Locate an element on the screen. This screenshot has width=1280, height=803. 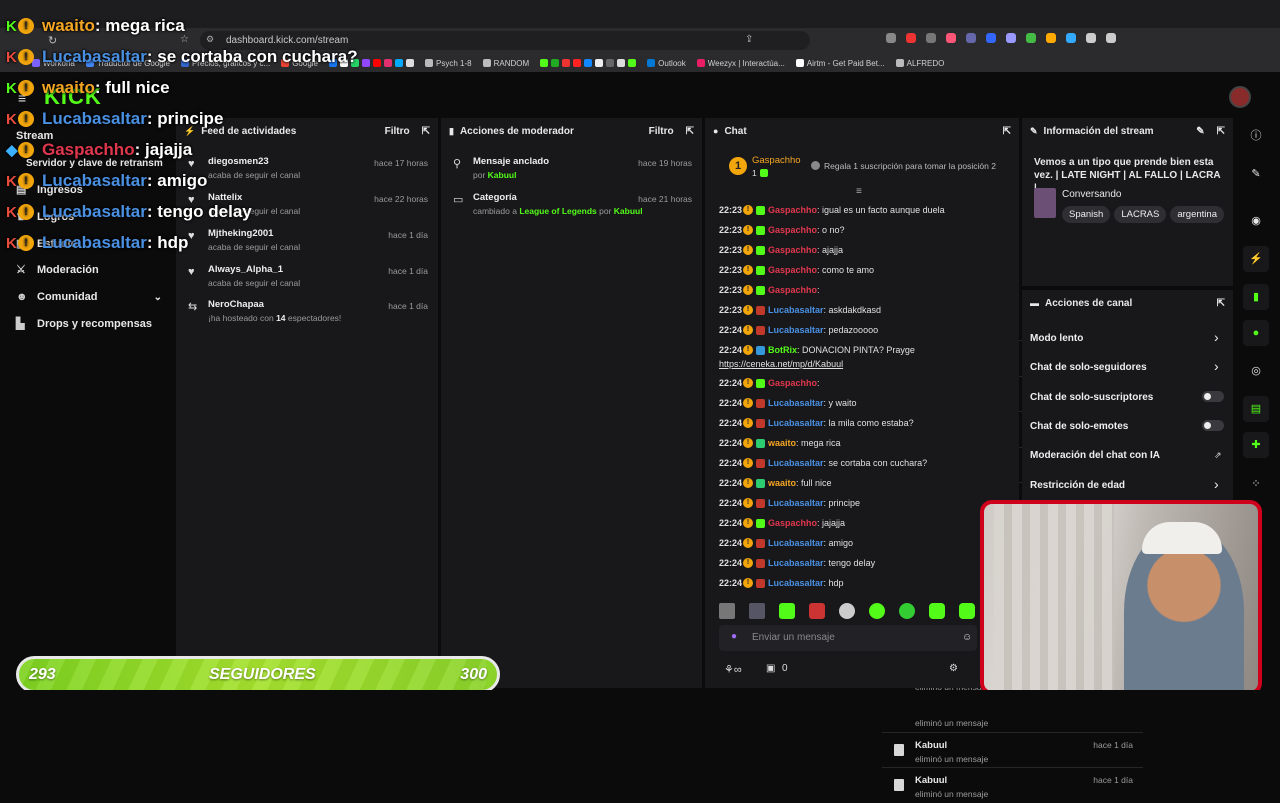
microphone-icon: ● is located at coordinates (734, 636).